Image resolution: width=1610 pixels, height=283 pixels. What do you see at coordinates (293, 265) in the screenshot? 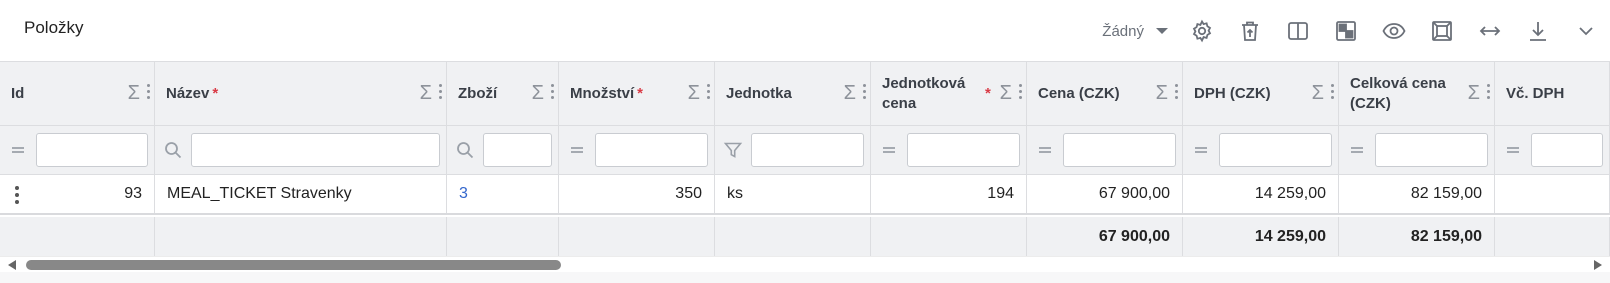
I see `scrollbar-thumb` at bounding box center [293, 265].